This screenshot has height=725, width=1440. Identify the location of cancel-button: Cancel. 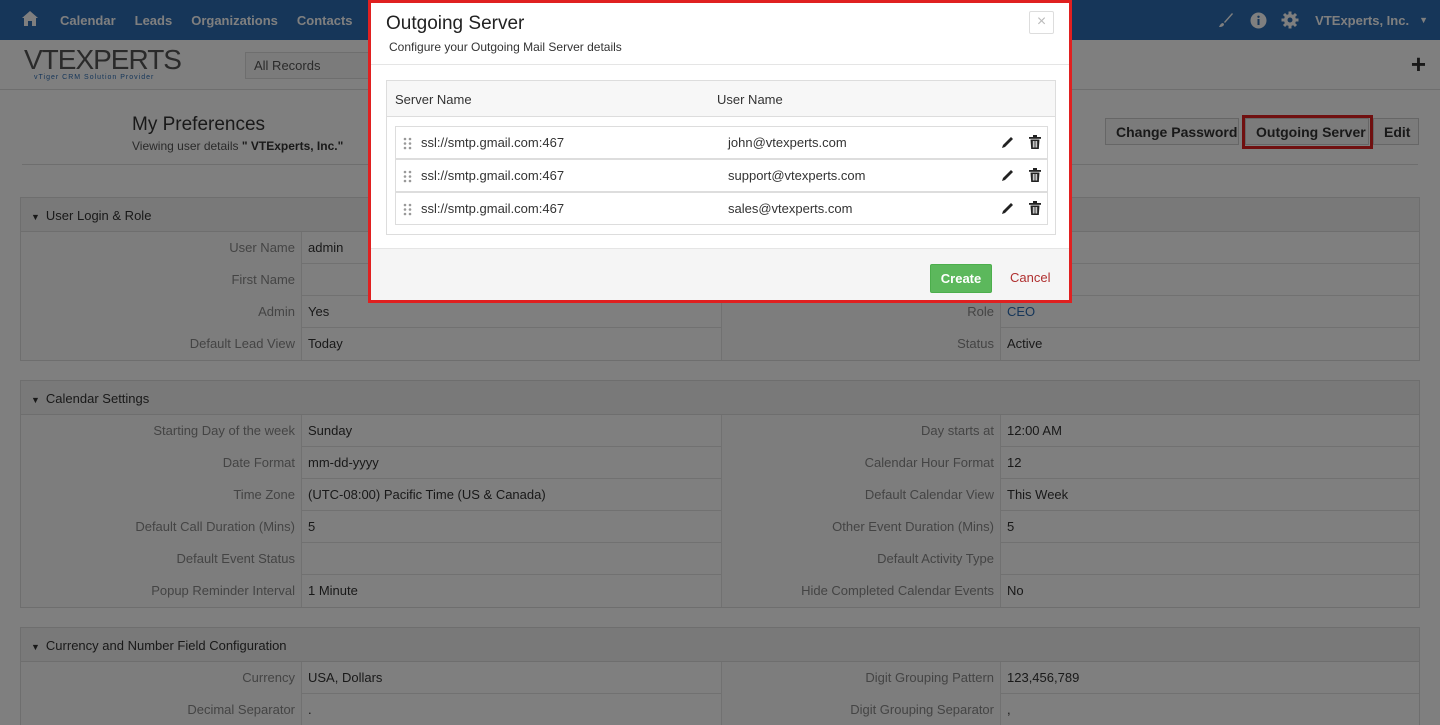
(1030, 277).